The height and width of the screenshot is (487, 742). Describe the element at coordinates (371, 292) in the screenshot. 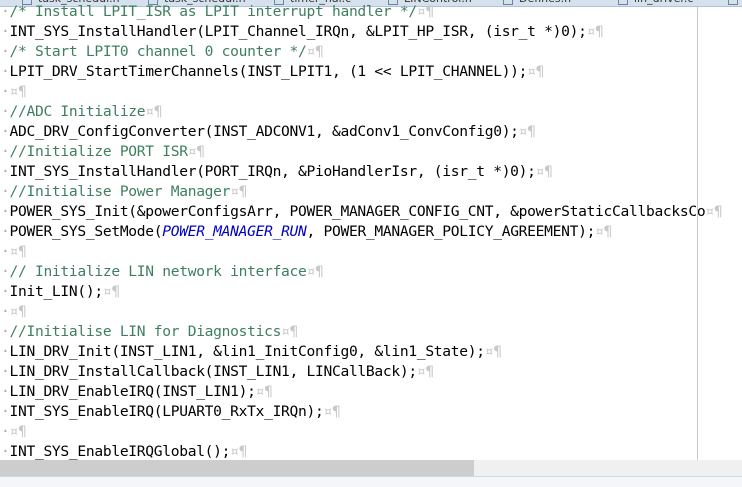

I see `code-line: ·Init_LIN();¤¶` at that location.